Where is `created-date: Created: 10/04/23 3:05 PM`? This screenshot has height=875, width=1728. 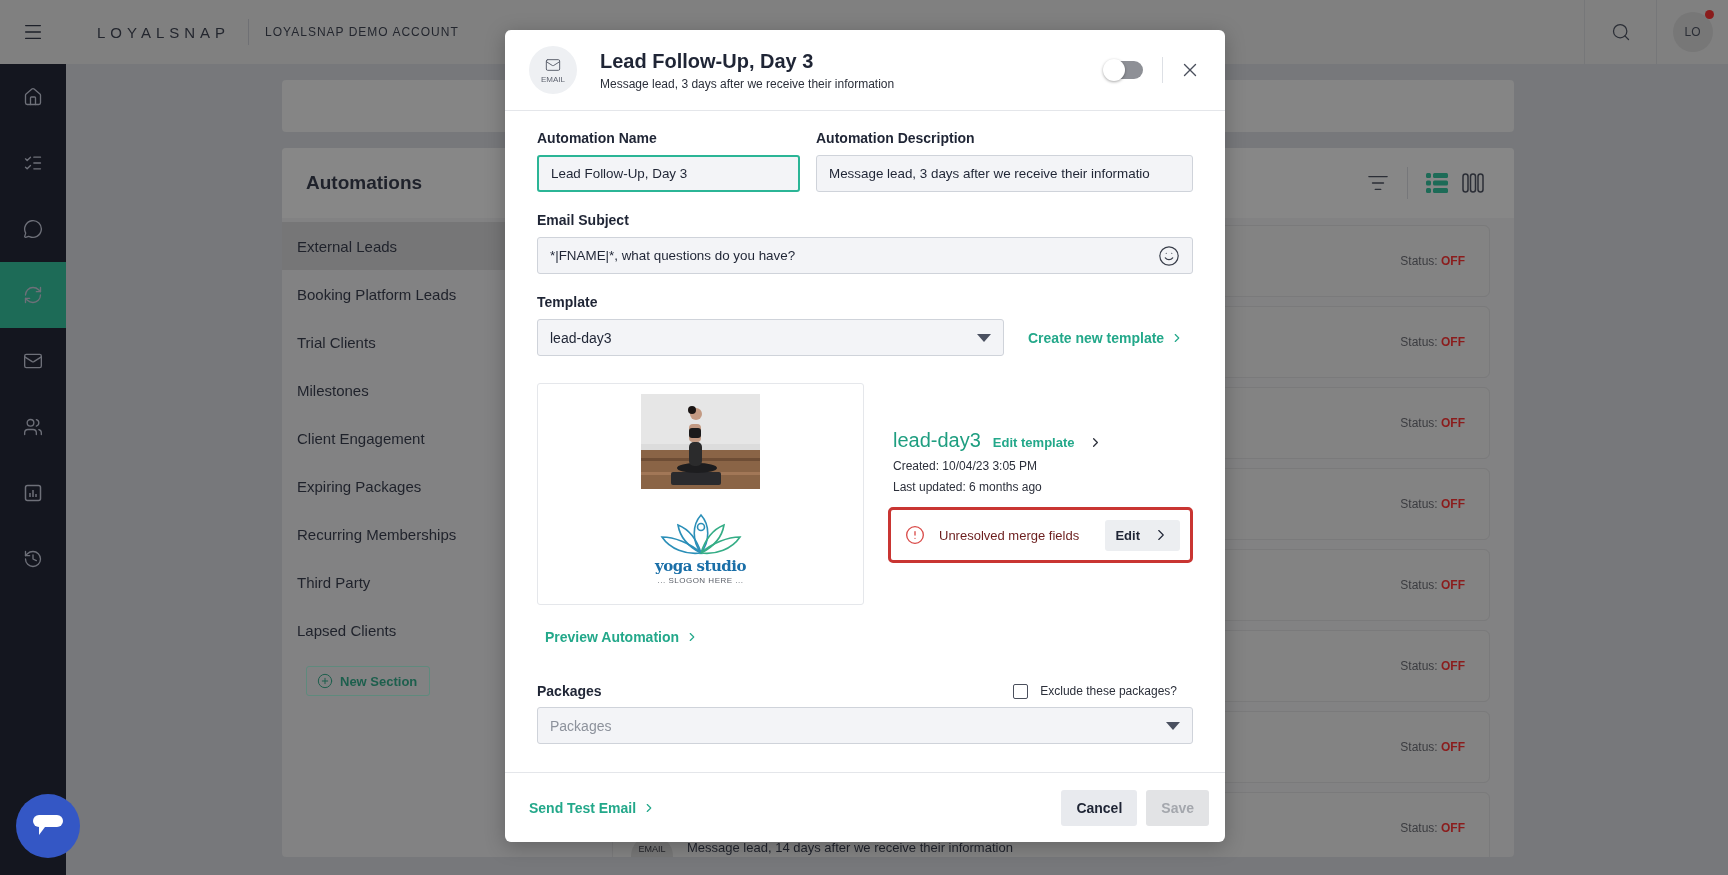
created-date: Created: 10/04/23 3:05 PM is located at coordinates (965, 466).